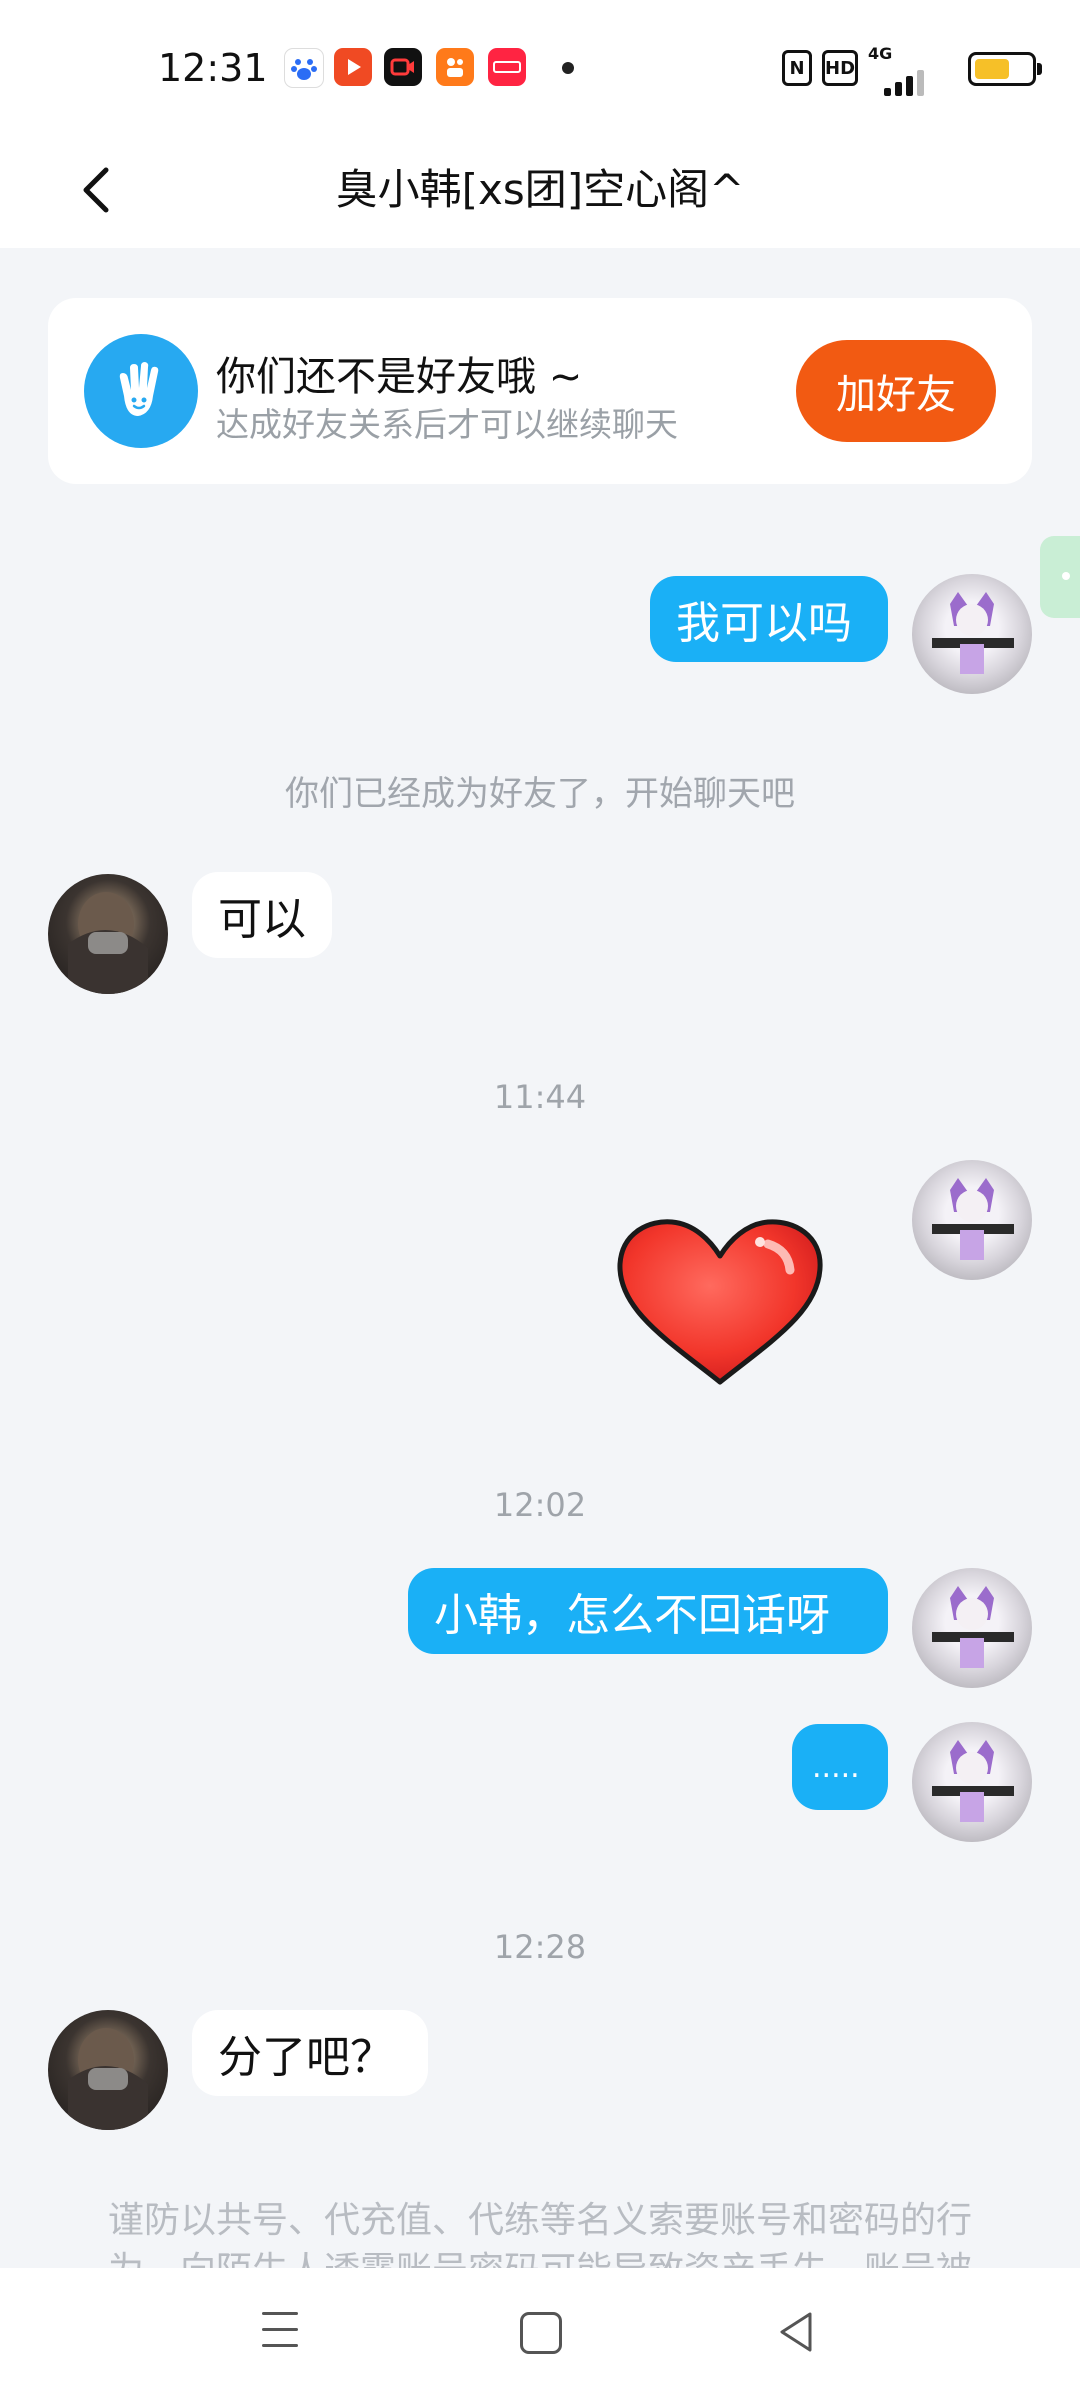 The height and width of the screenshot is (2400, 1080). I want to click on chat-title: 臭小韩[xs团]空心阁^, so click(540, 189).